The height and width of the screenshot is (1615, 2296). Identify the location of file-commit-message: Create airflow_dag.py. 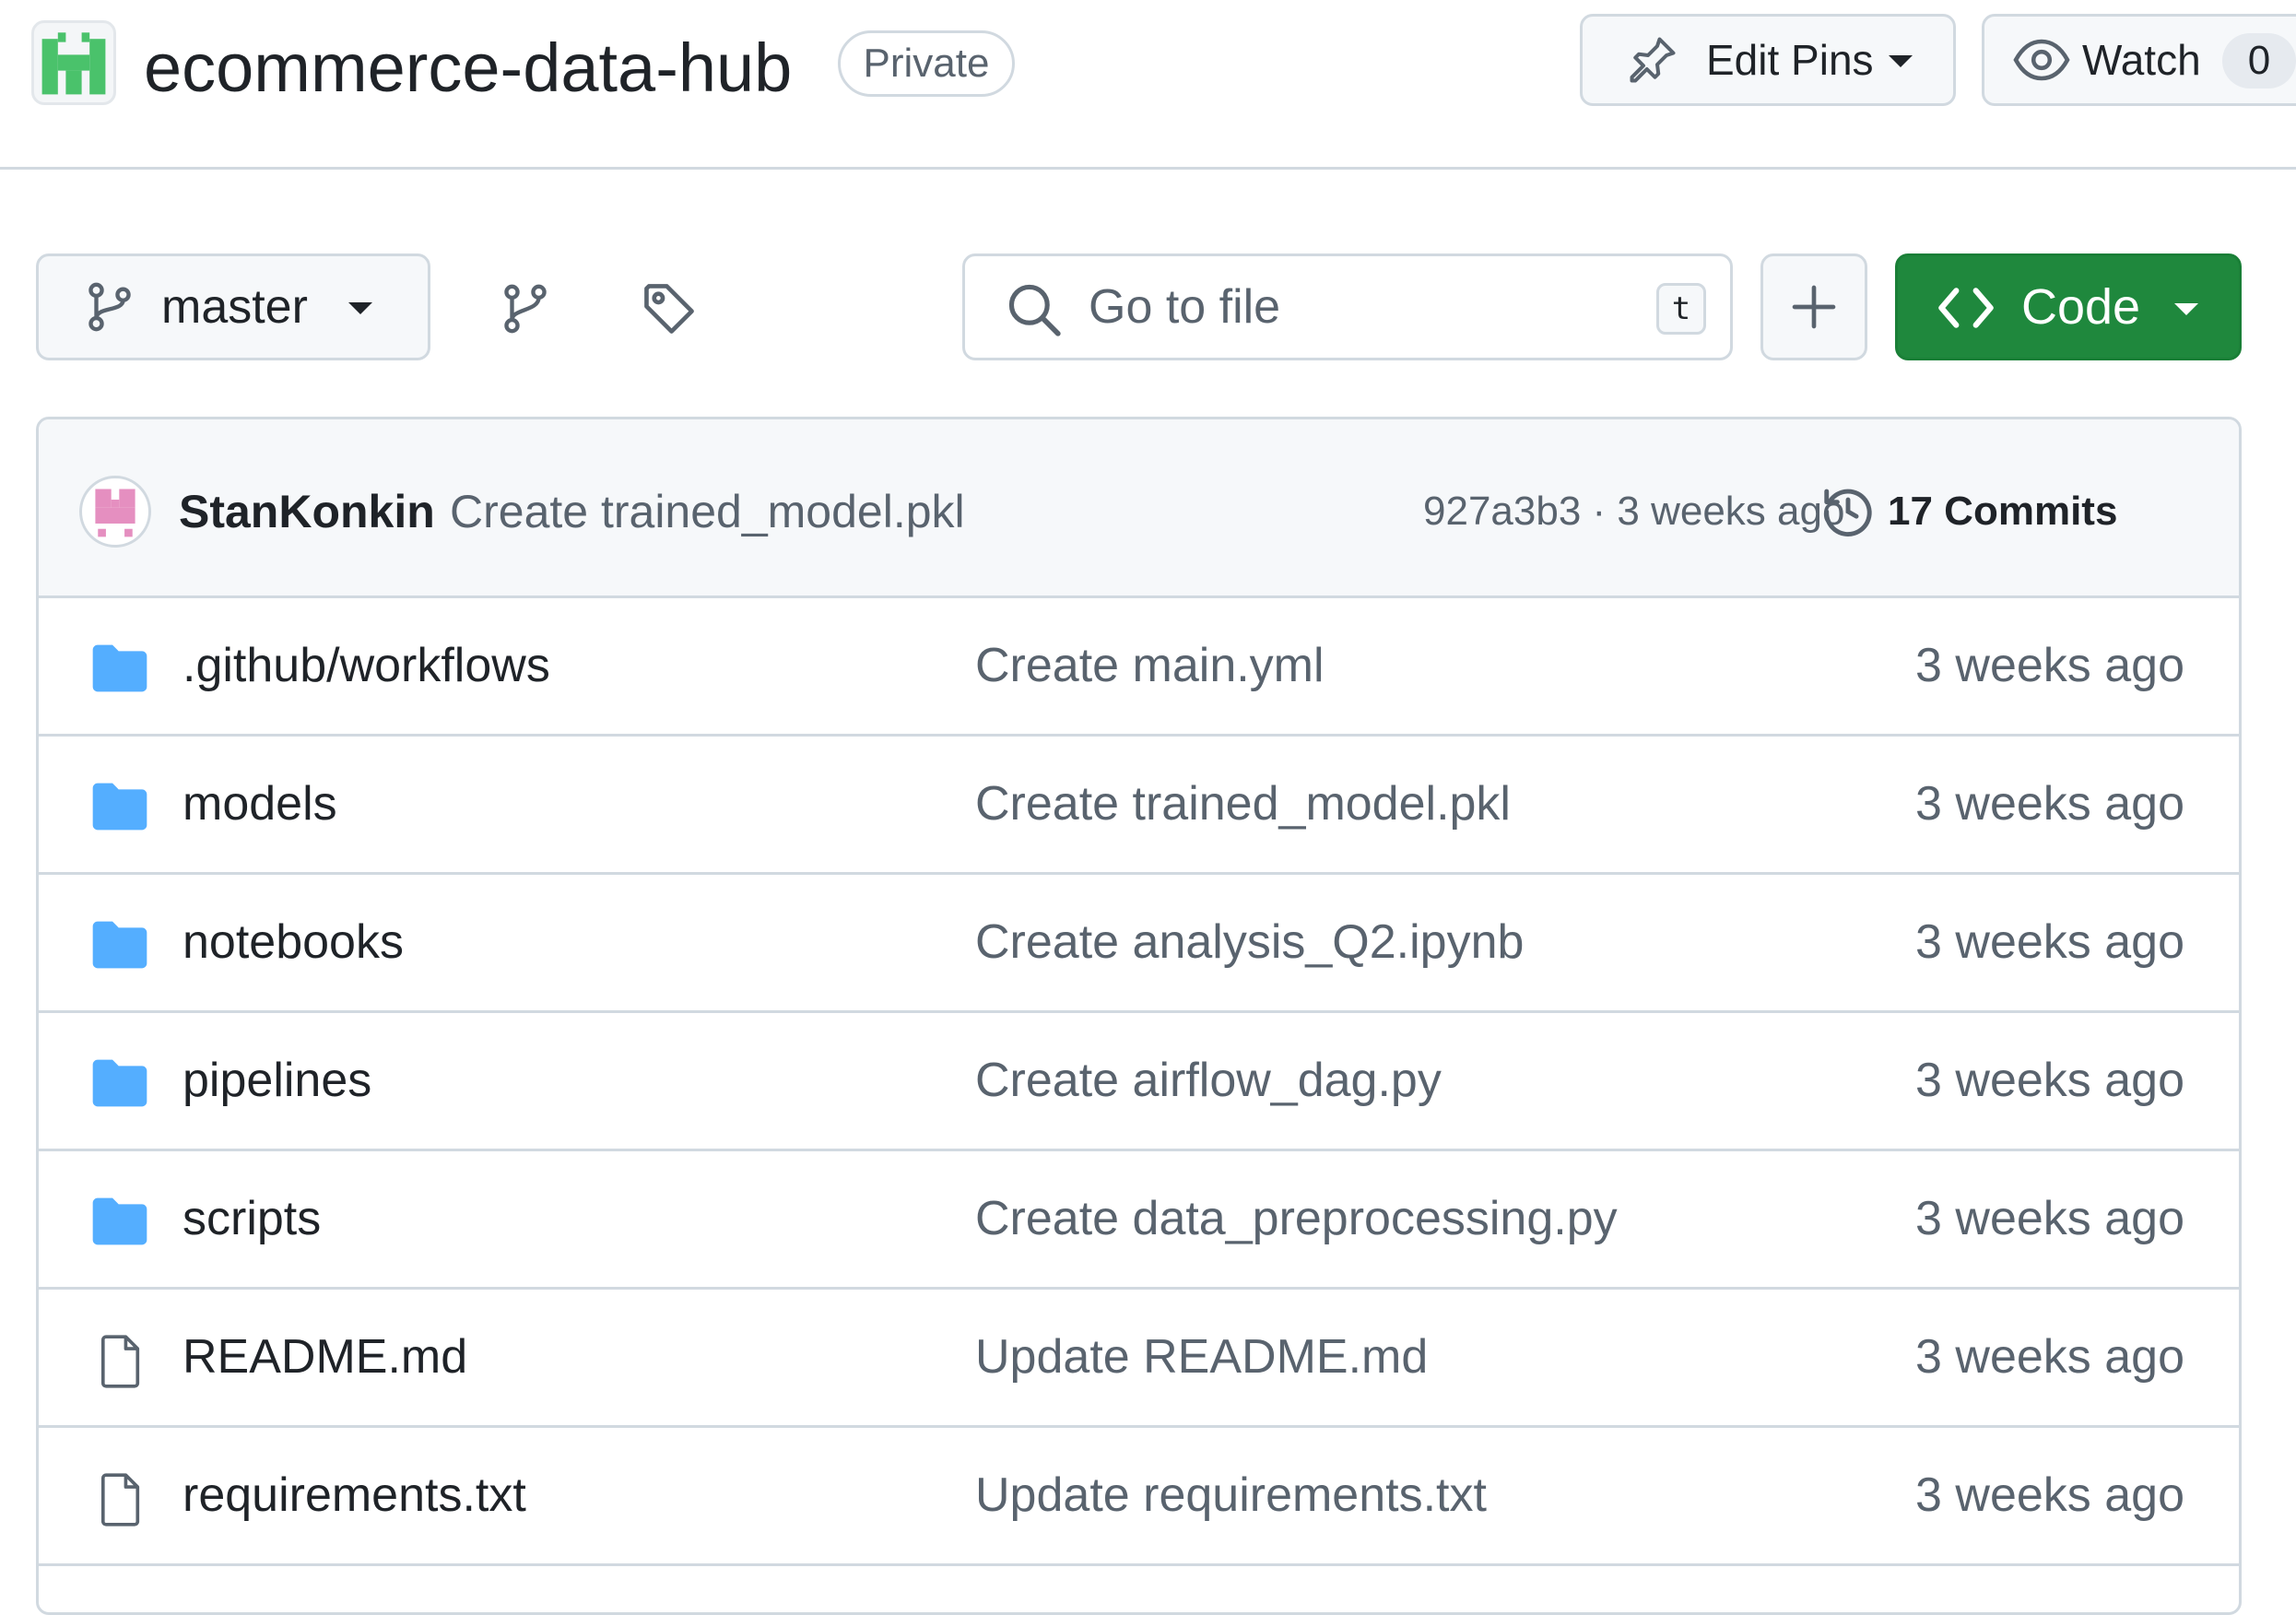
(1208, 1080).